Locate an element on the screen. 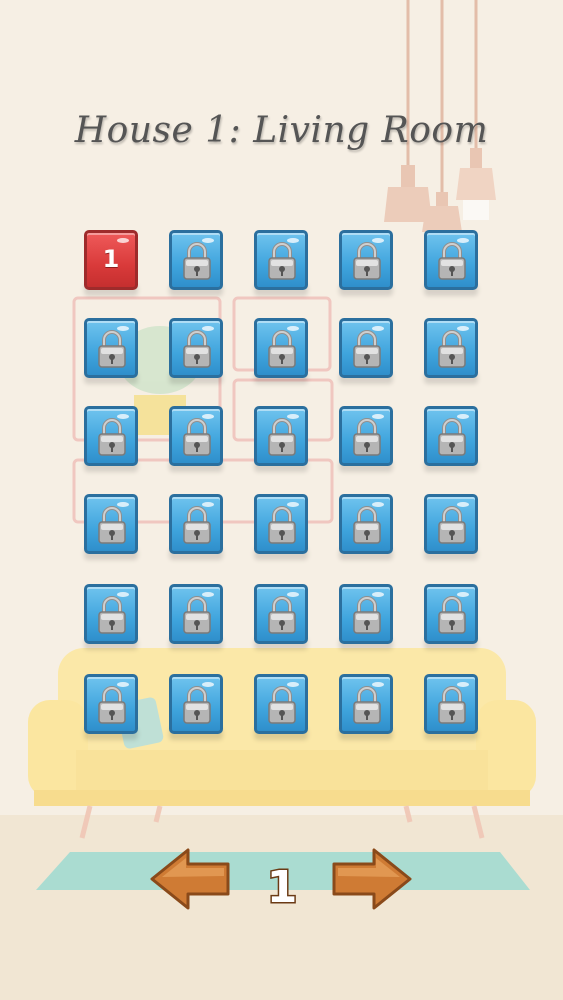  prev-page-button is located at coordinates (191, 879).